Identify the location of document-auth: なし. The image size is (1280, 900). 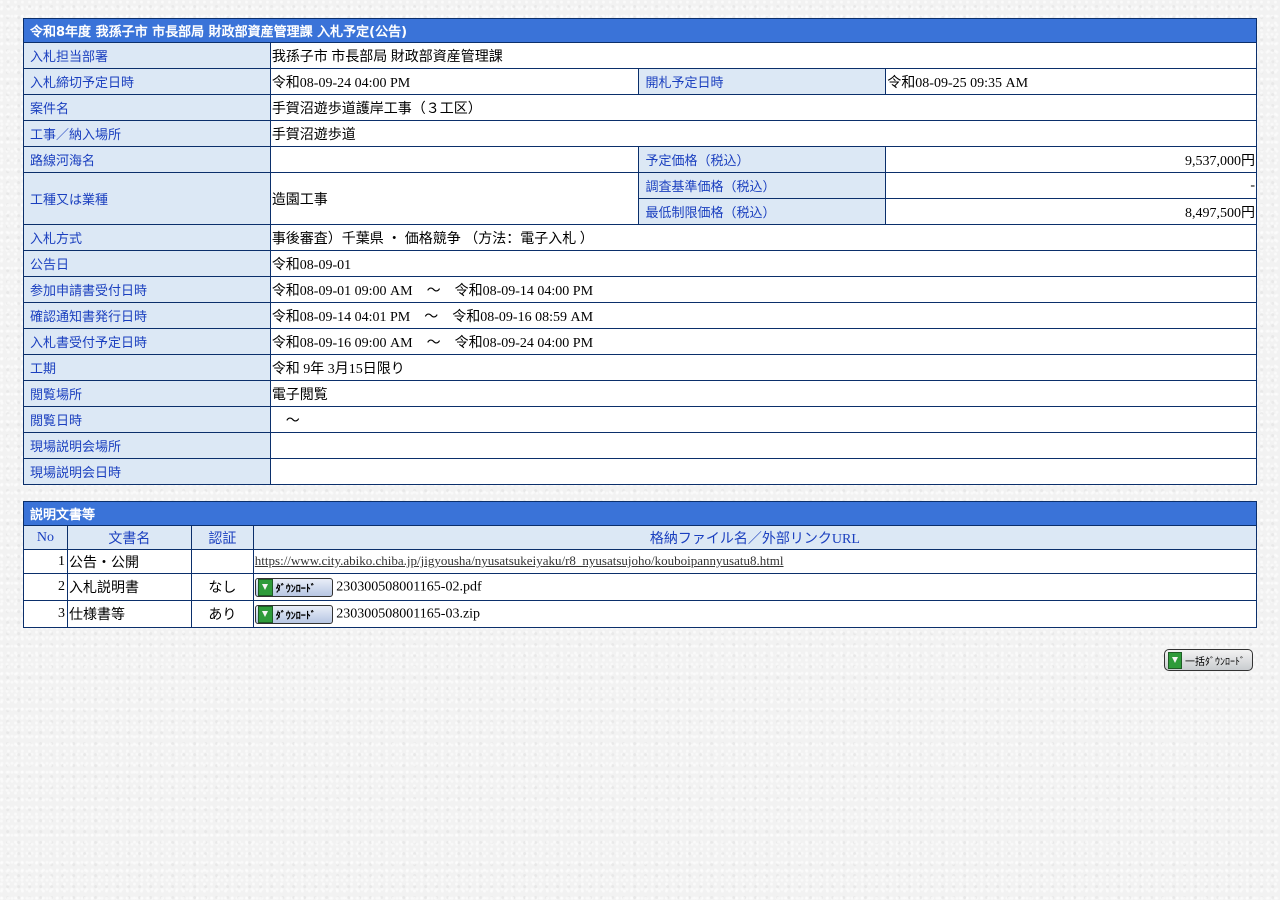
(222, 587).